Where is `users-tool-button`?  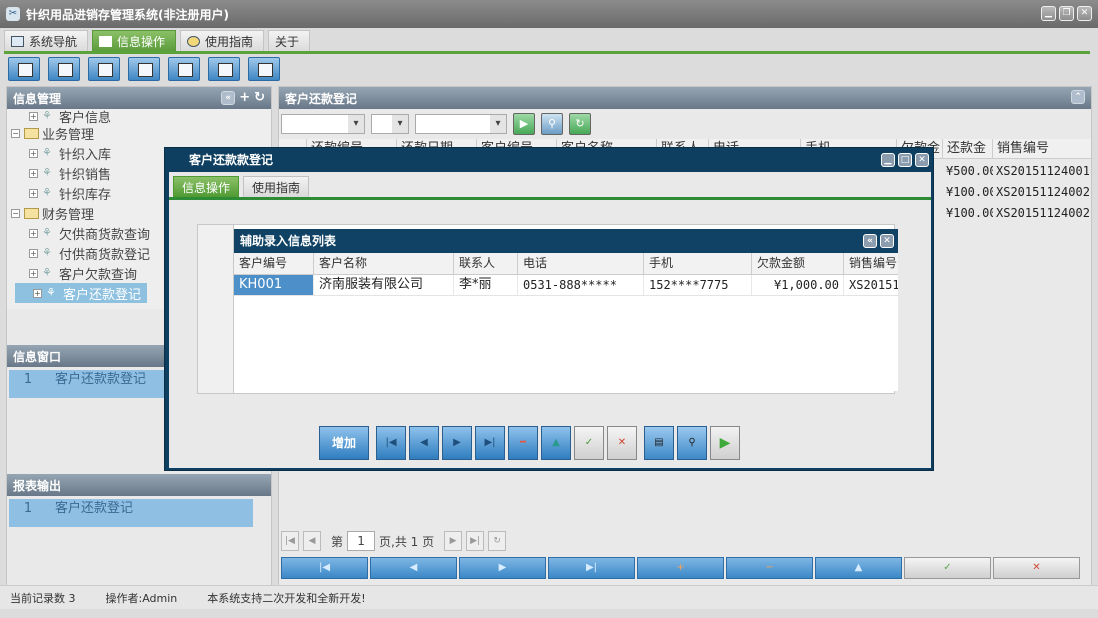
users-tool-button is located at coordinates (144, 69).